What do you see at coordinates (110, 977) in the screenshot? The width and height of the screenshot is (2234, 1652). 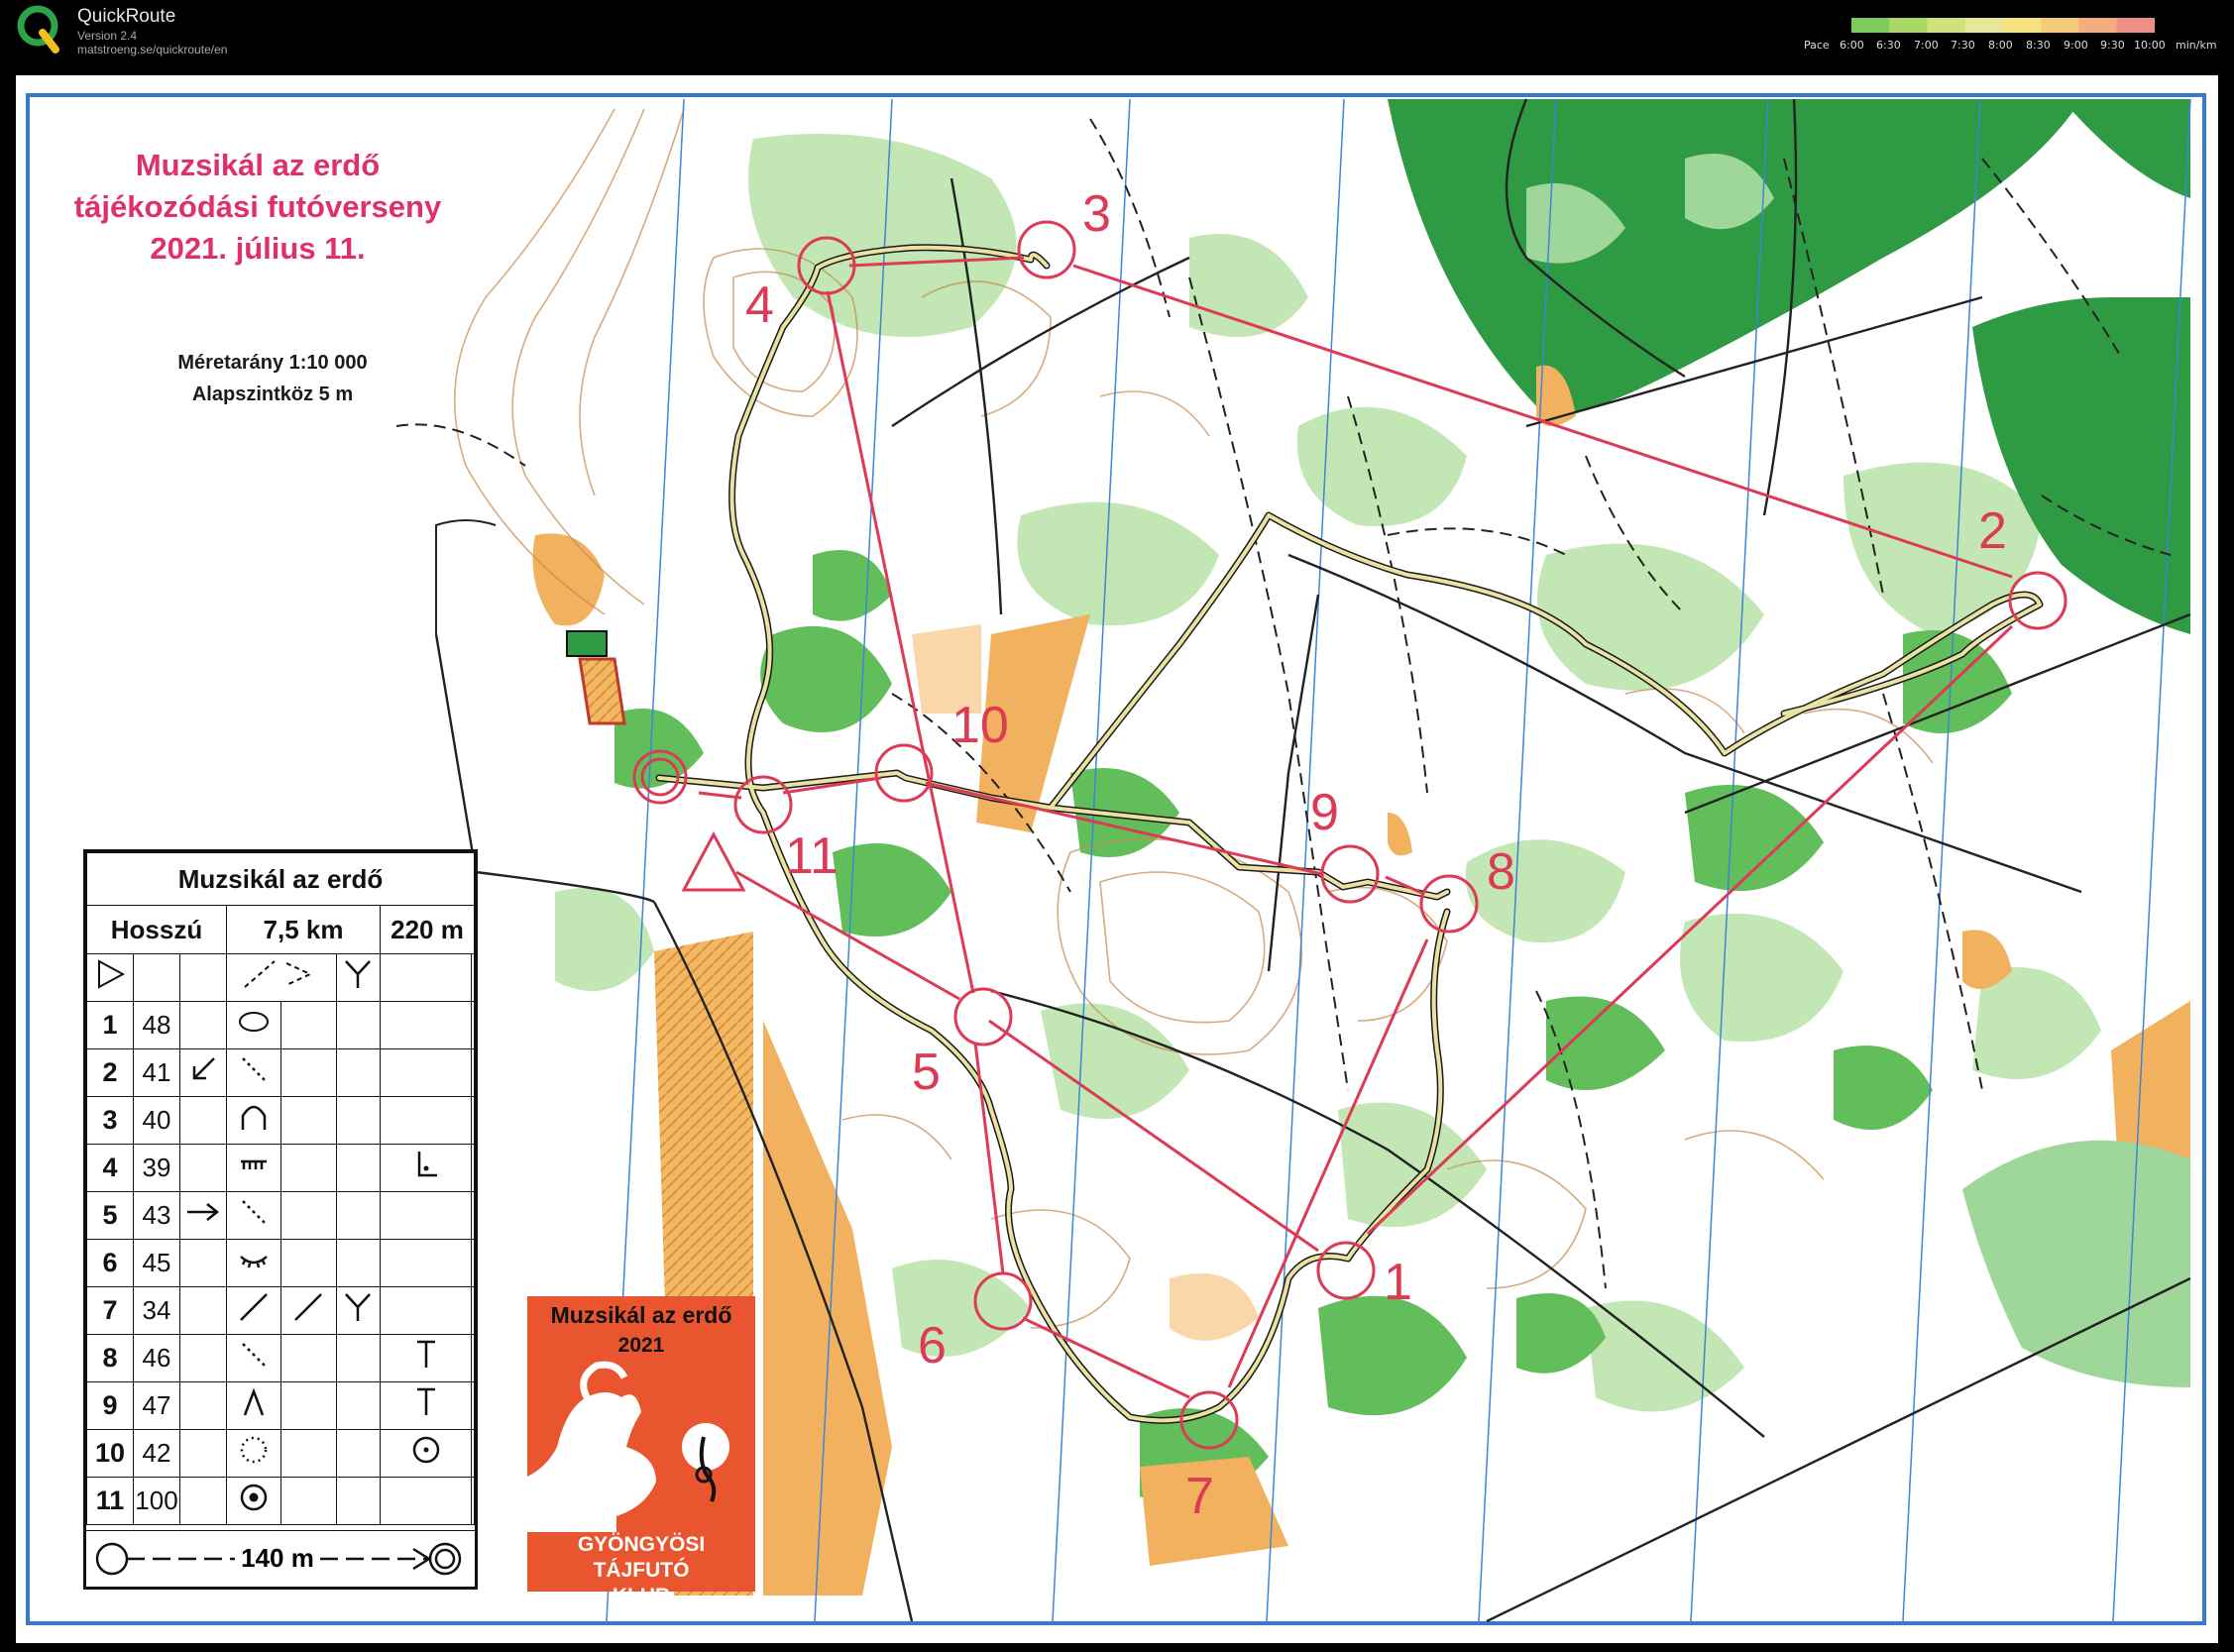 I see `start-symbol` at bounding box center [110, 977].